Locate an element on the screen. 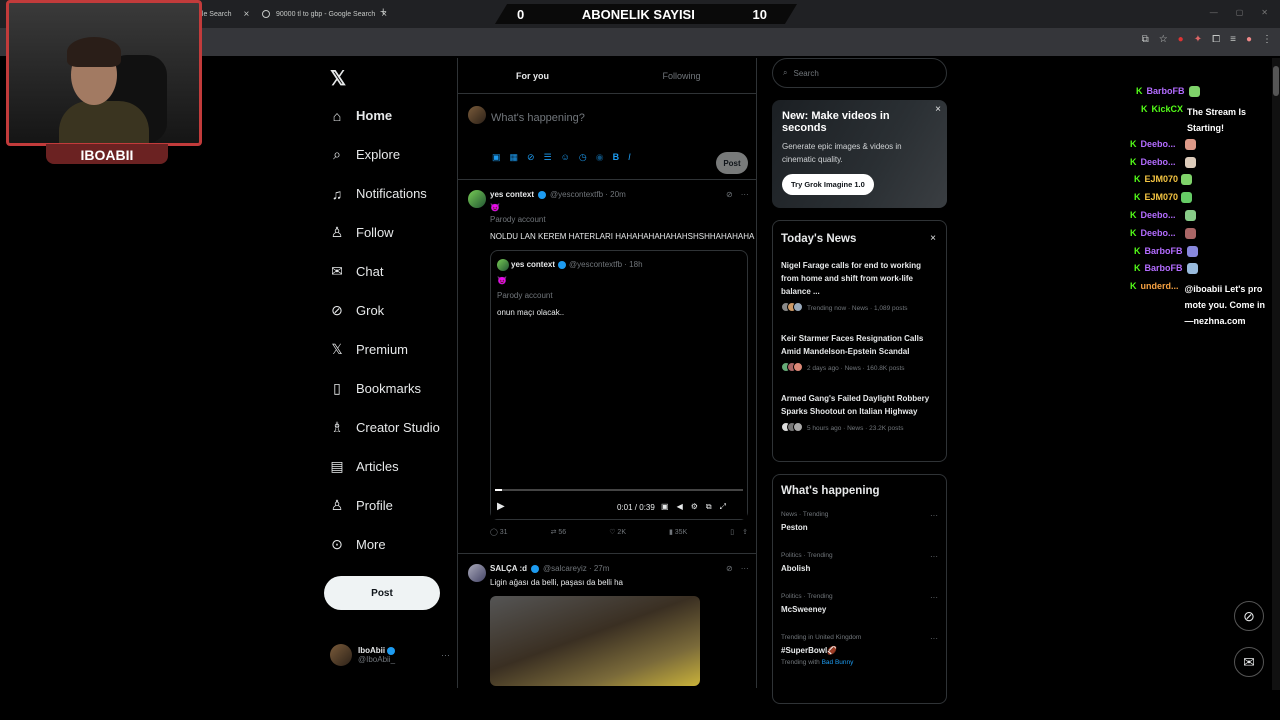 The width and height of the screenshot is (1280, 720). location-icon: ◉ is located at coordinates (600, 157).